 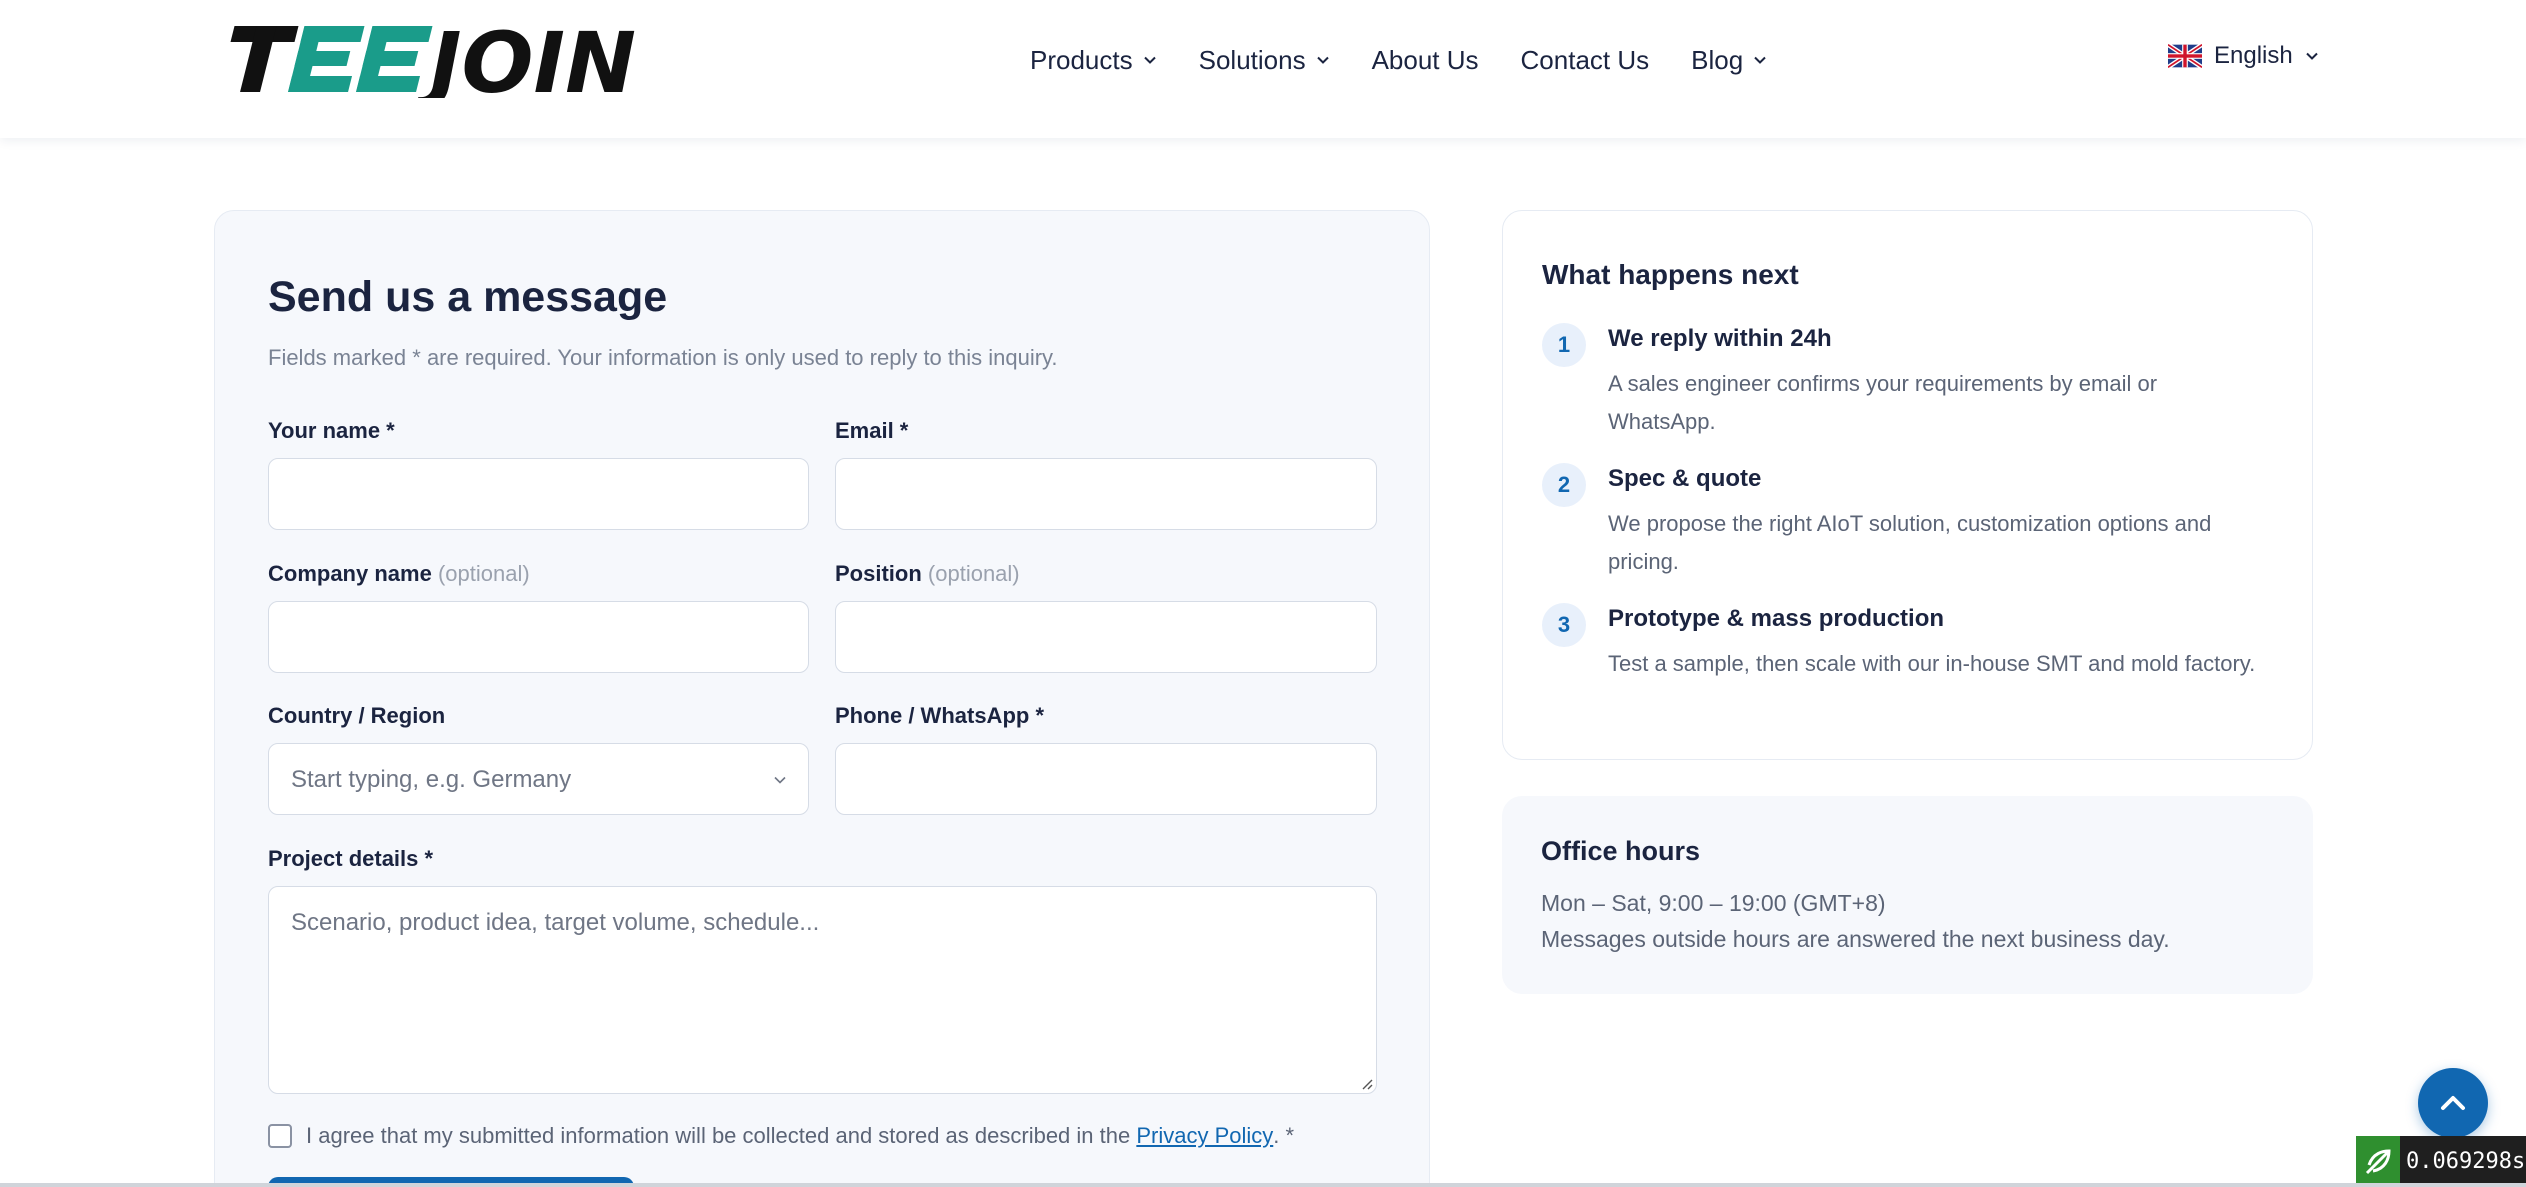 What do you see at coordinates (1717, 59) in the screenshot?
I see `nav-blog-label: Blog` at bounding box center [1717, 59].